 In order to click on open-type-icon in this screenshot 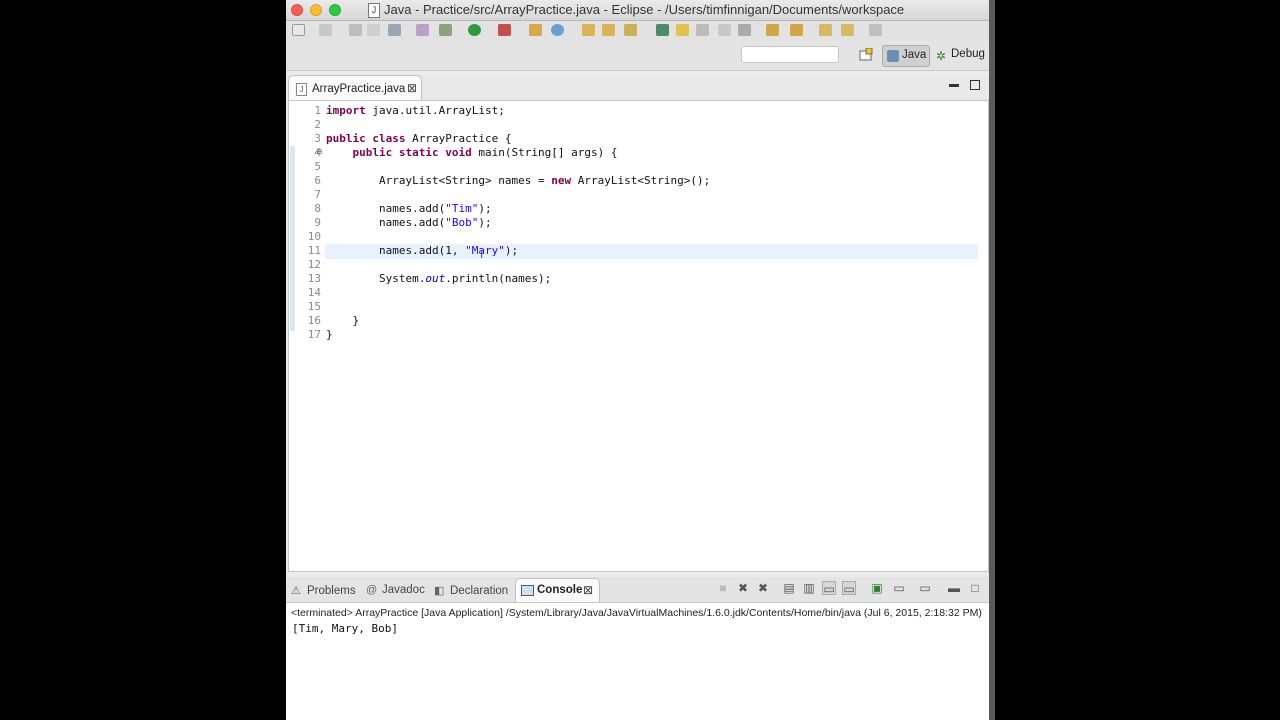, I will do `click(588, 30)`.